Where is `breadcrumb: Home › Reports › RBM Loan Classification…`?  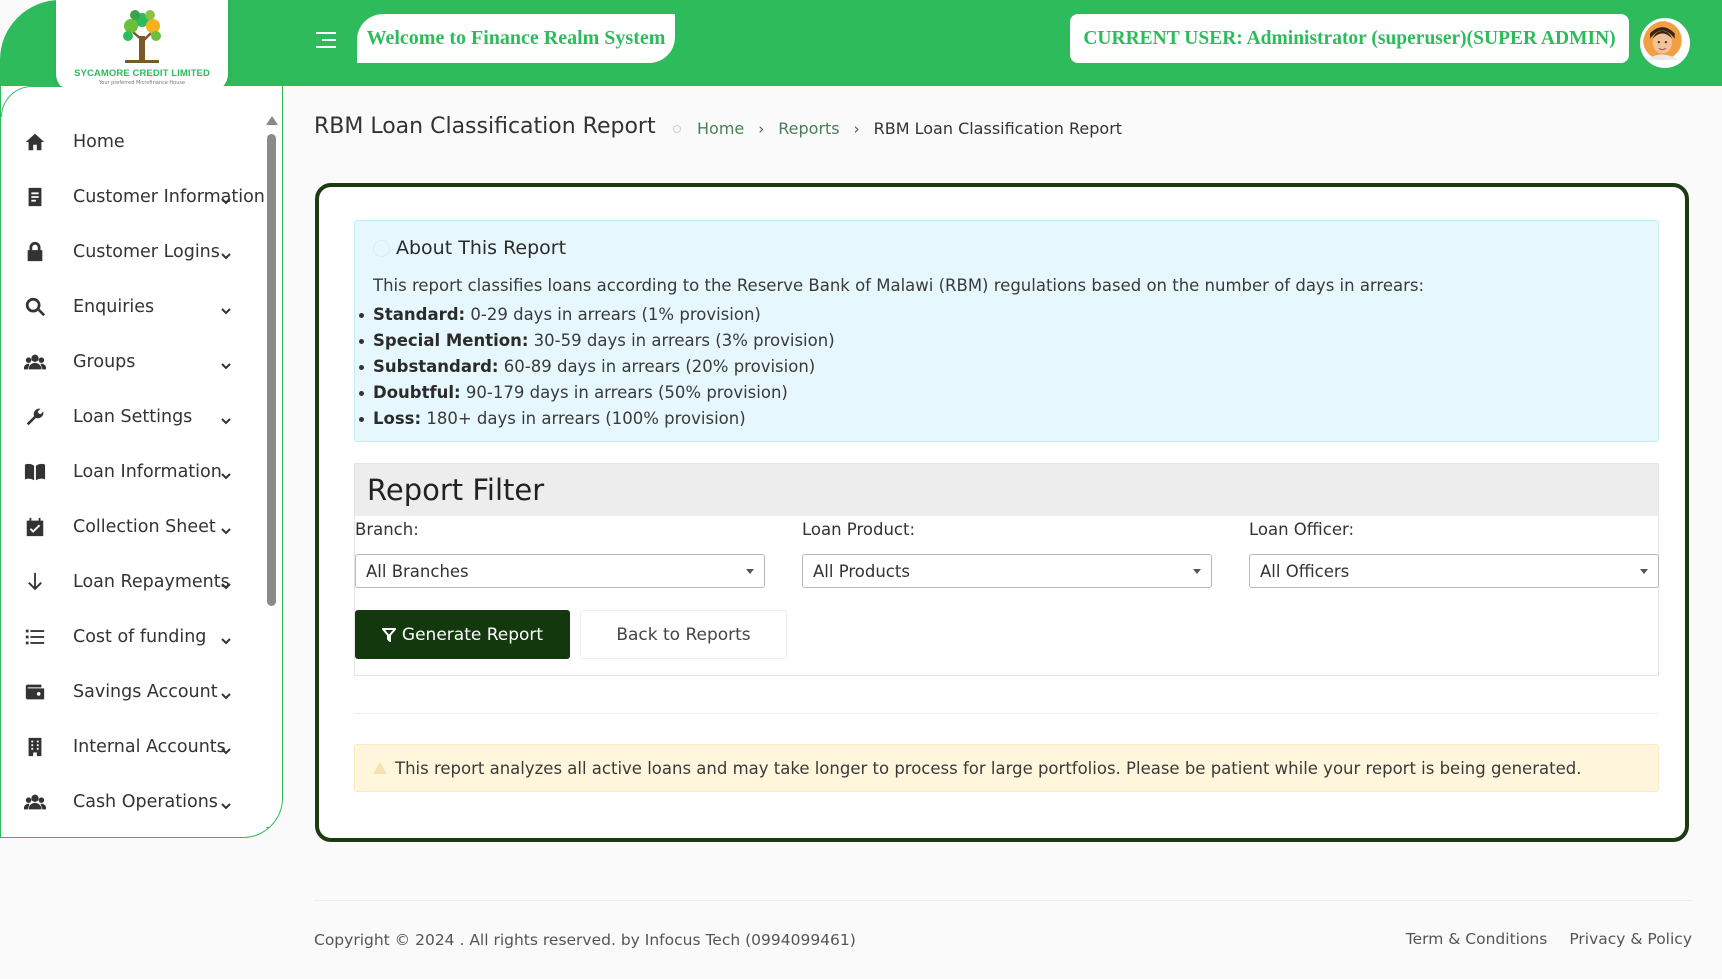 breadcrumb: Home › Reports › RBM Loan Classification… is located at coordinates (897, 128).